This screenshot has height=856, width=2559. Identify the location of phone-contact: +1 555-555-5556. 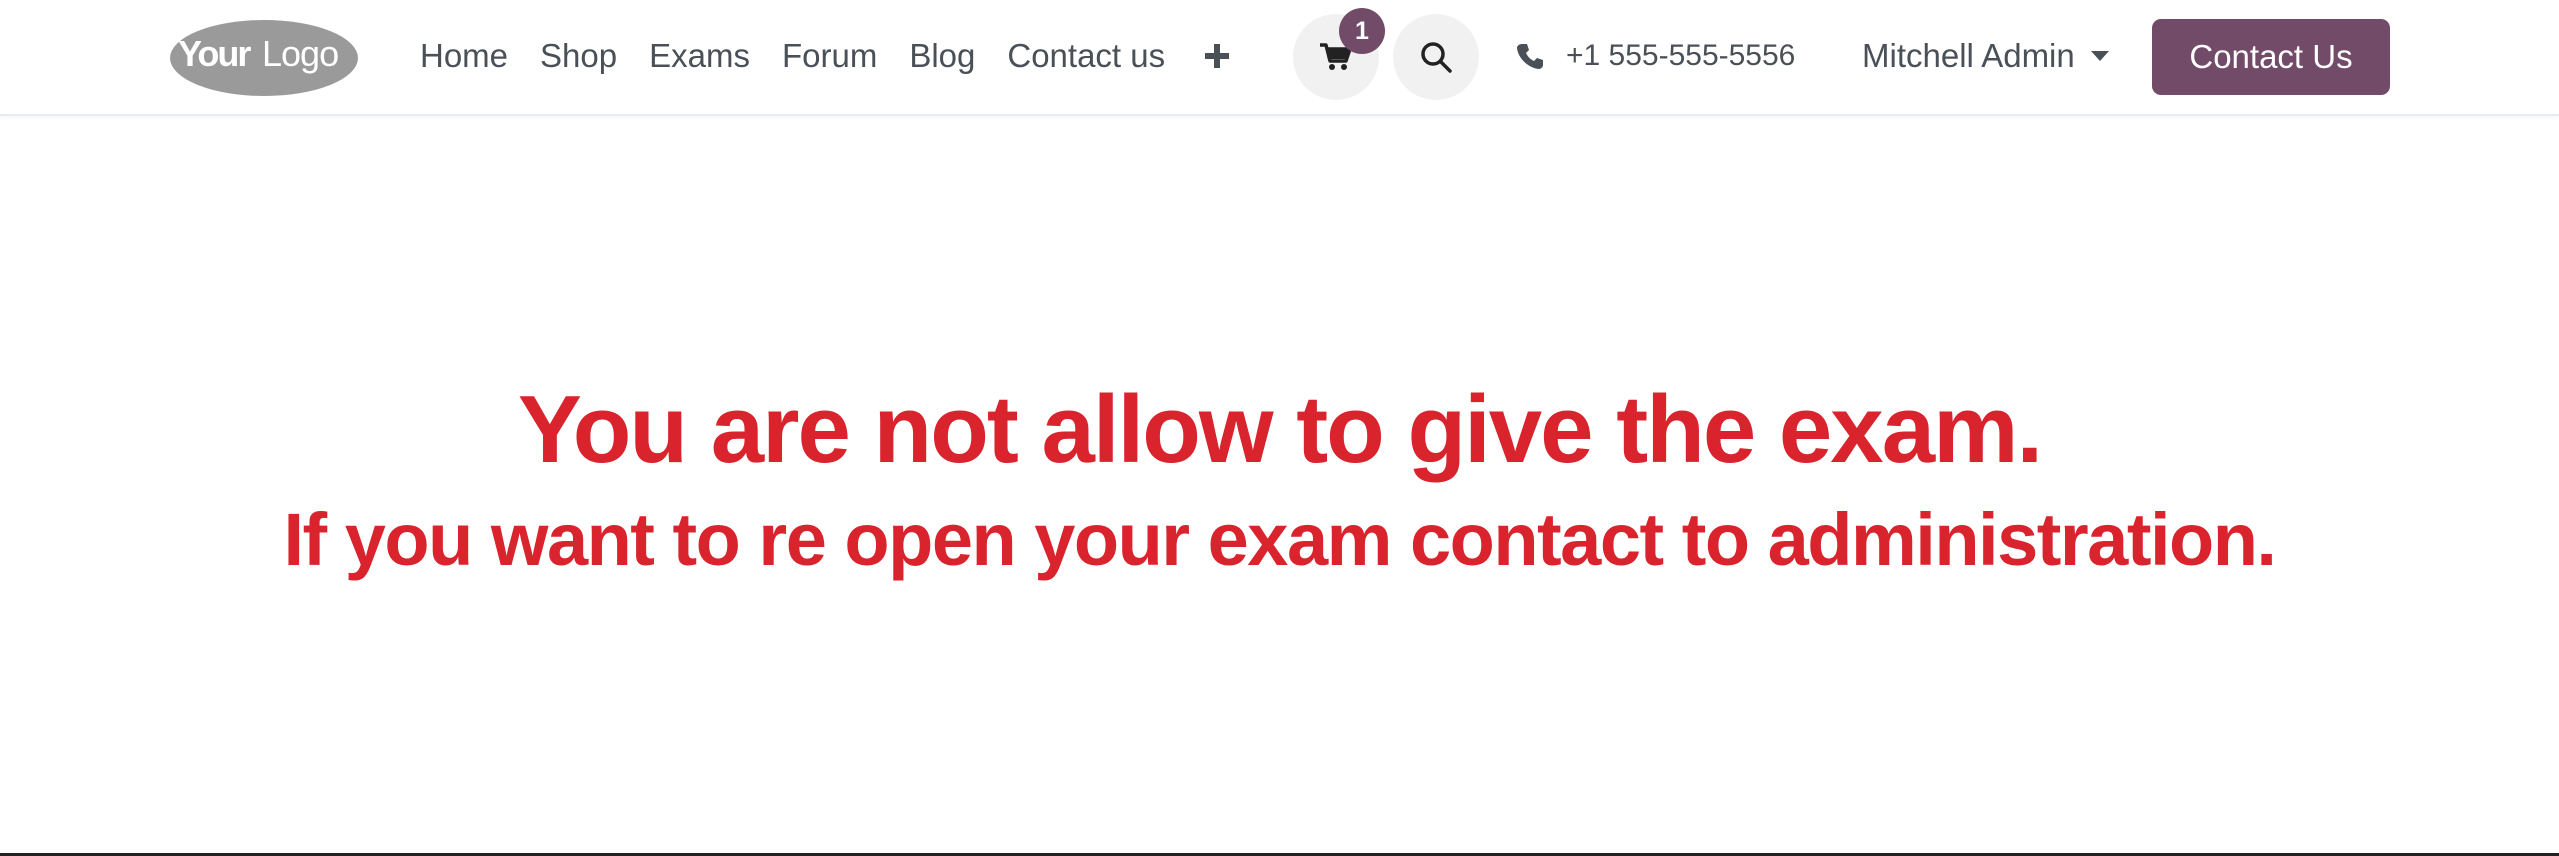
(1655, 56).